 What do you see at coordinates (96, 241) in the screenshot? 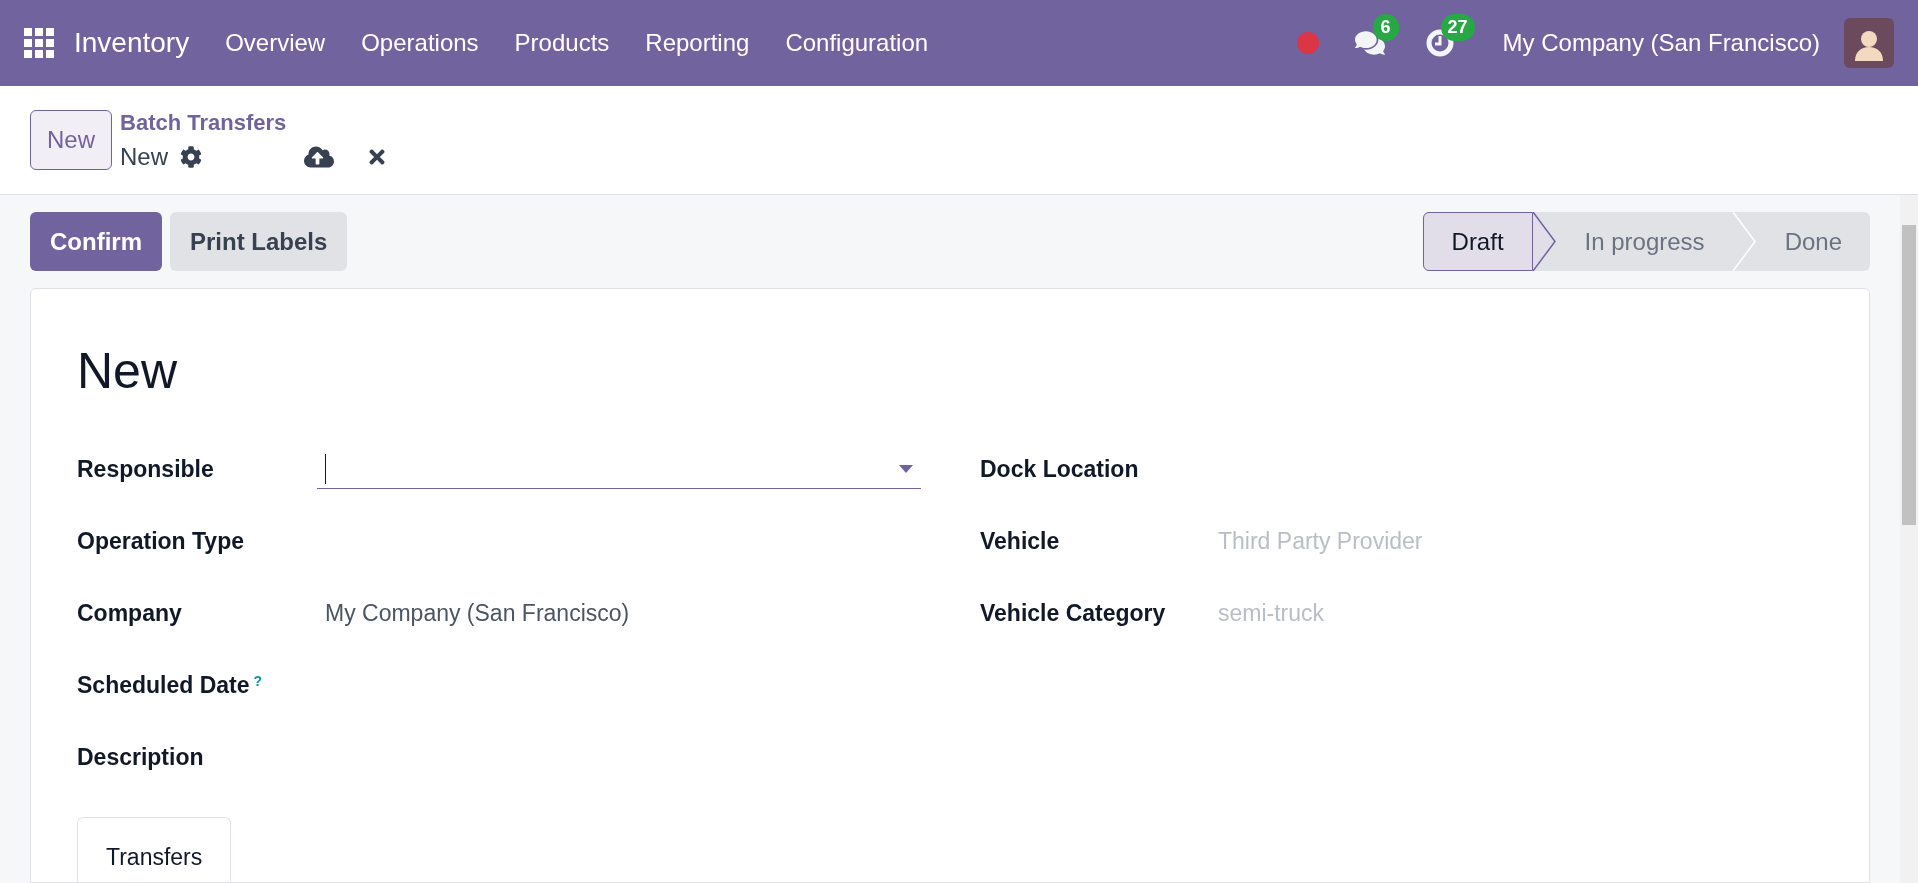
I see `action-button: Confirm` at bounding box center [96, 241].